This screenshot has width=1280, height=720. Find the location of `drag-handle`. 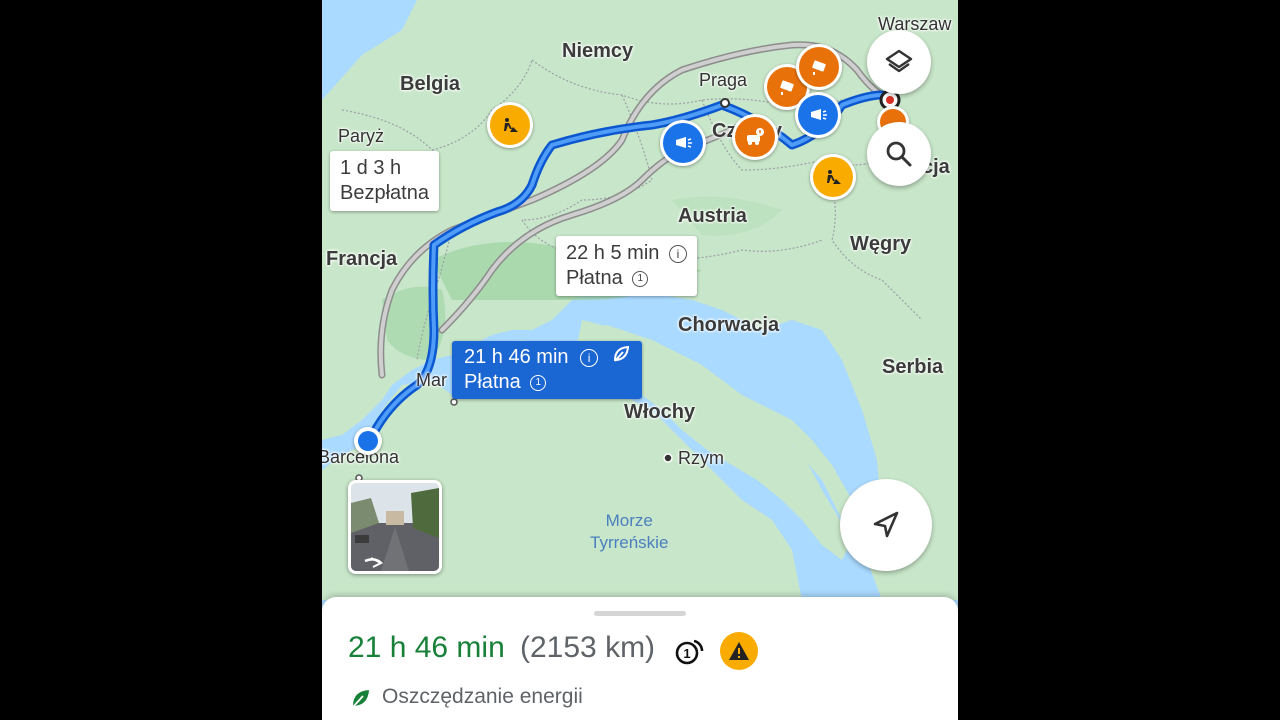

drag-handle is located at coordinates (640, 613).